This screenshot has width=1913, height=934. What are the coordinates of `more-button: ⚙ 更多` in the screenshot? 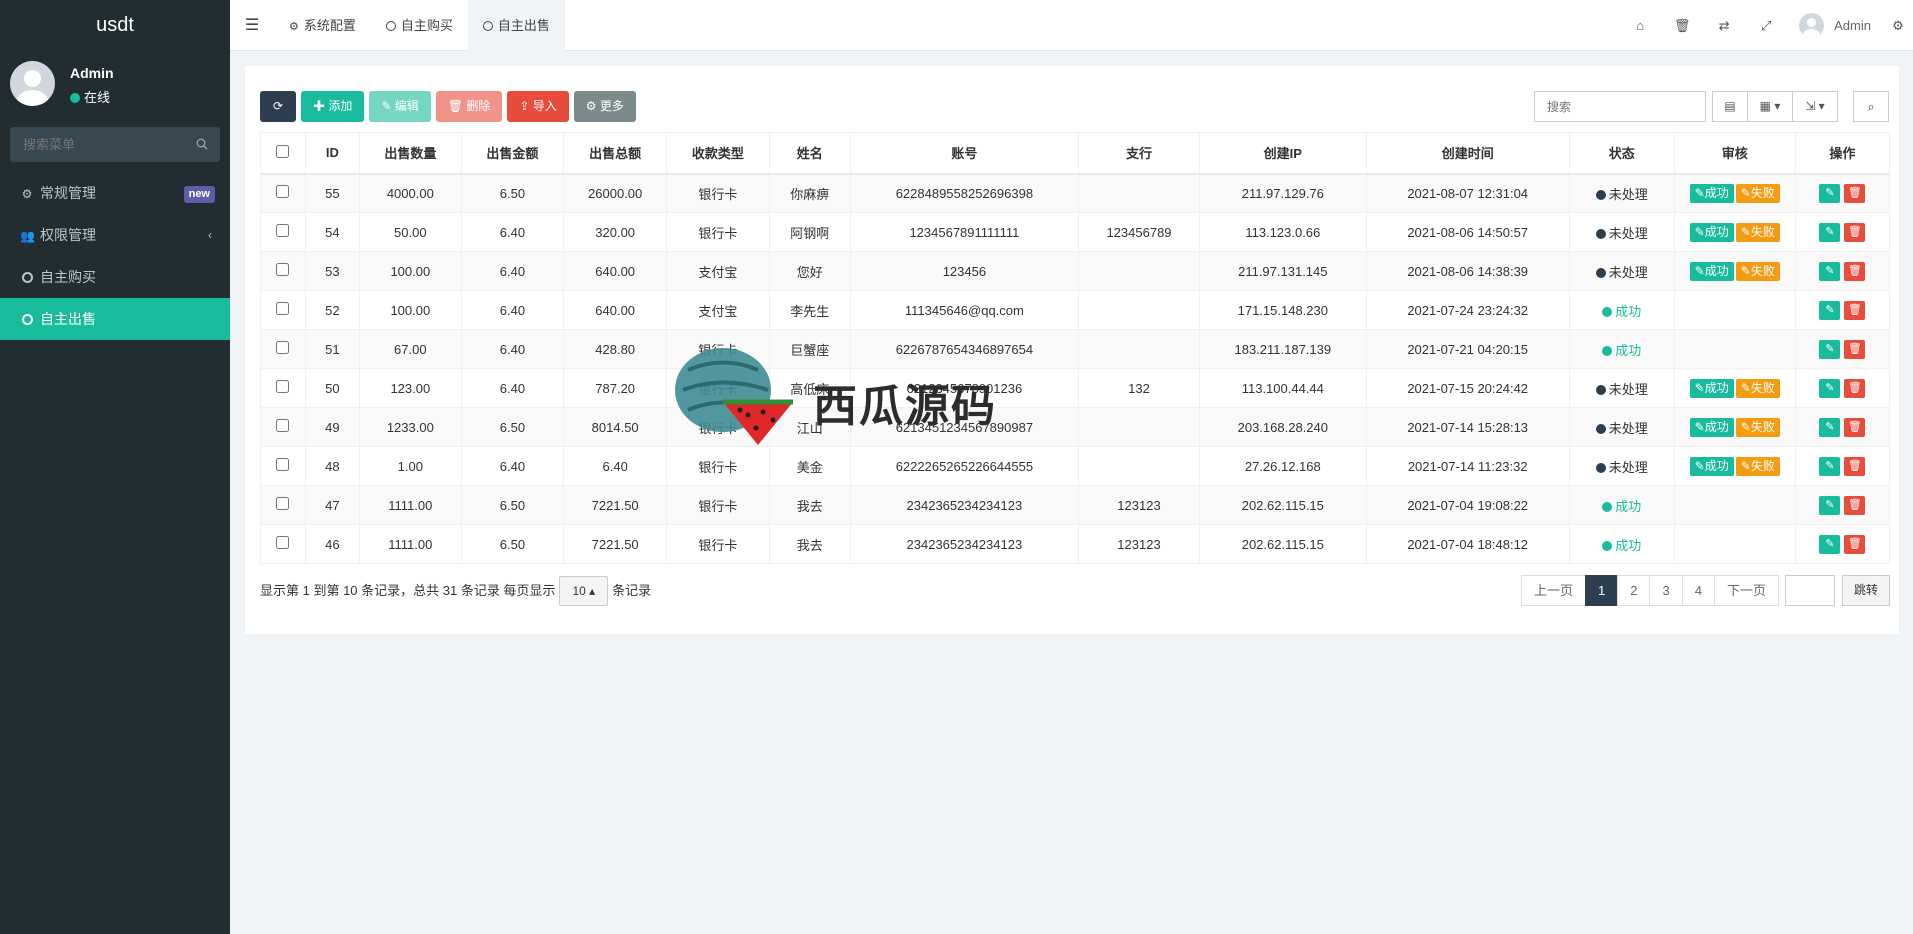 It's located at (604, 106).